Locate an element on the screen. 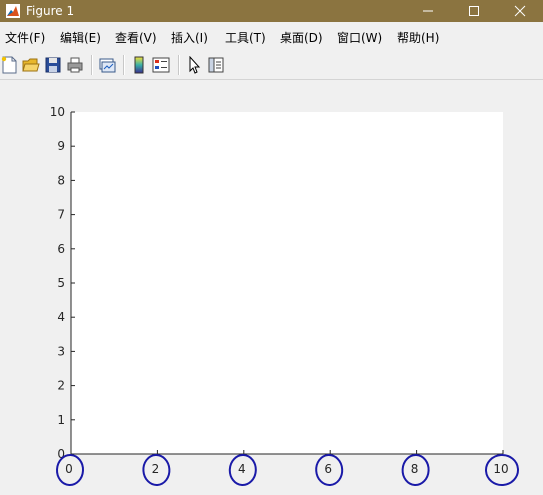  menu-insert: 插入(I) is located at coordinates (189, 38).